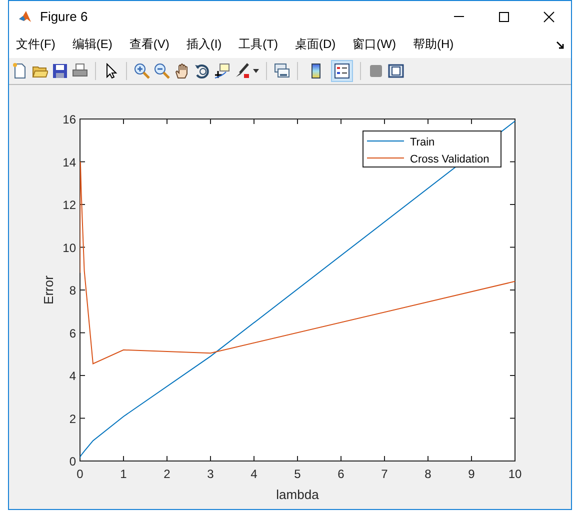 Image resolution: width=576 pixels, height=514 pixels. Describe the element at coordinates (48, 290) in the screenshot. I see `y-axis-label: Error` at that location.